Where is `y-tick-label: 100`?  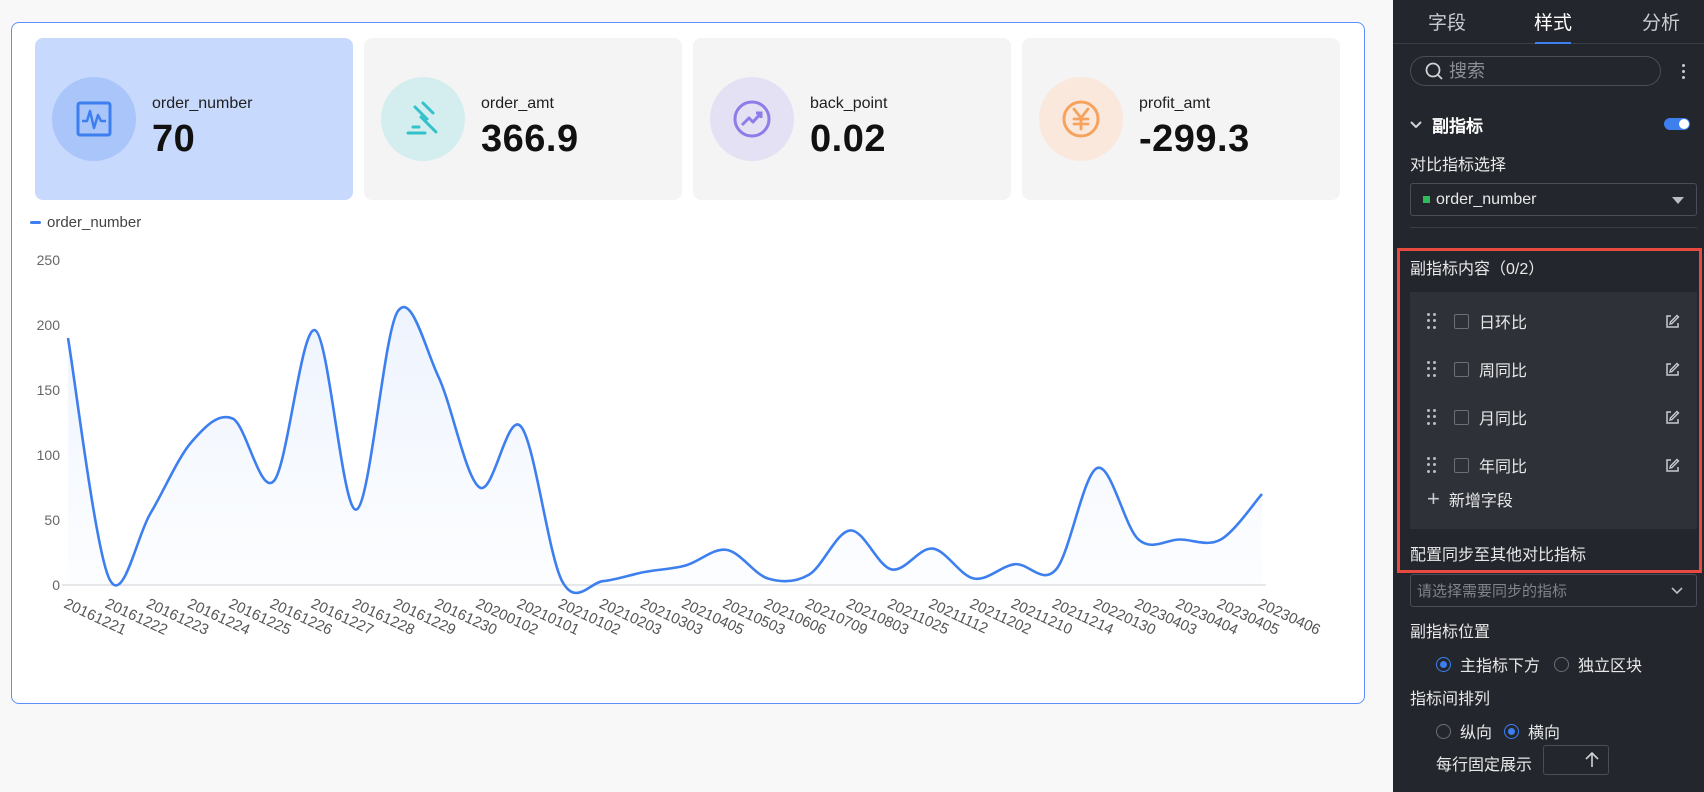 y-tick-label: 100 is located at coordinates (49, 455).